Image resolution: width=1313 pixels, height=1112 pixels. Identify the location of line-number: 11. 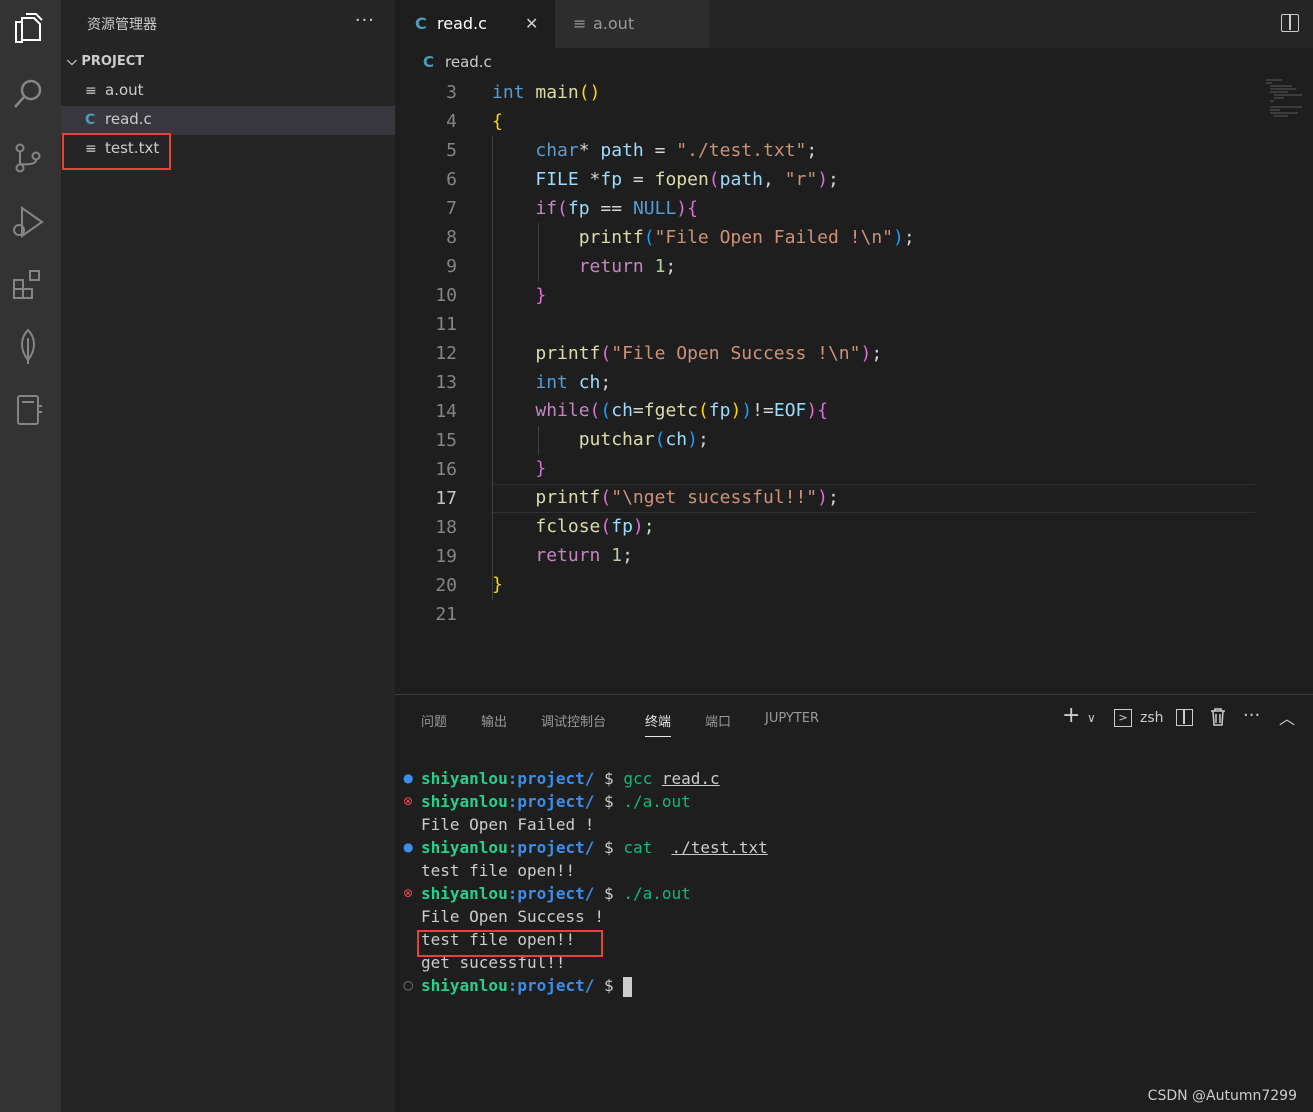
(446, 324).